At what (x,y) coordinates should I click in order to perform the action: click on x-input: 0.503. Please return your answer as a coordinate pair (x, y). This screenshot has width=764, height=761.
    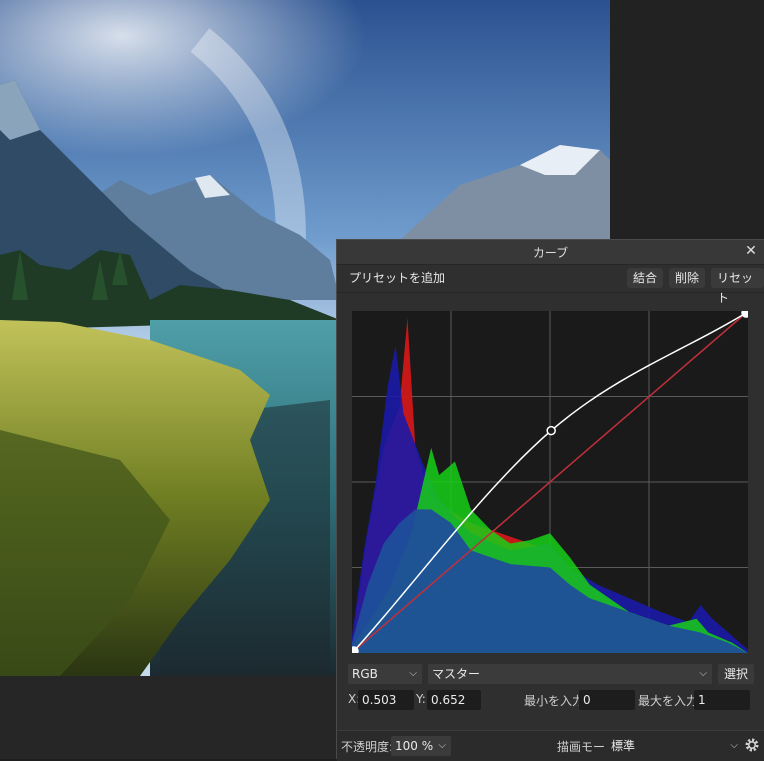
    Looking at the image, I should click on (386, 700).